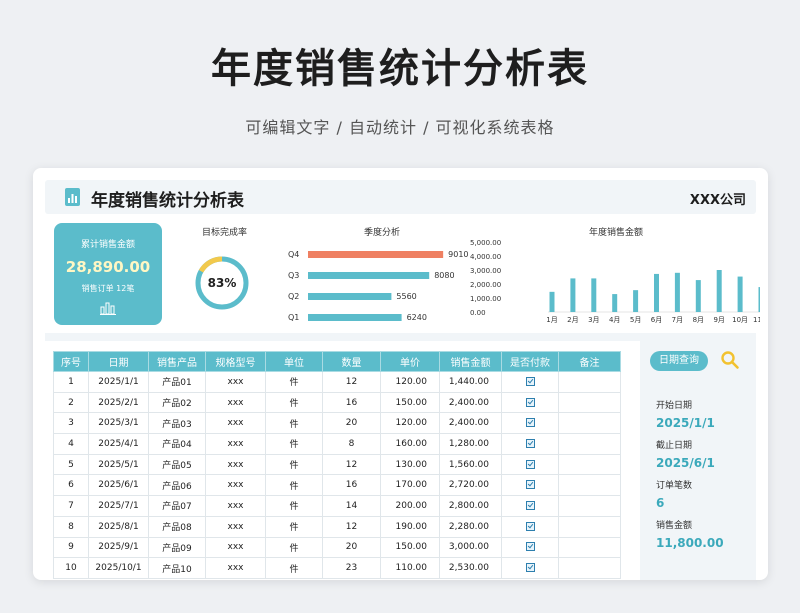  Describe the element at coordinates (177, 402) in the screenshot. I see `table-cell: 产品02` at that location.